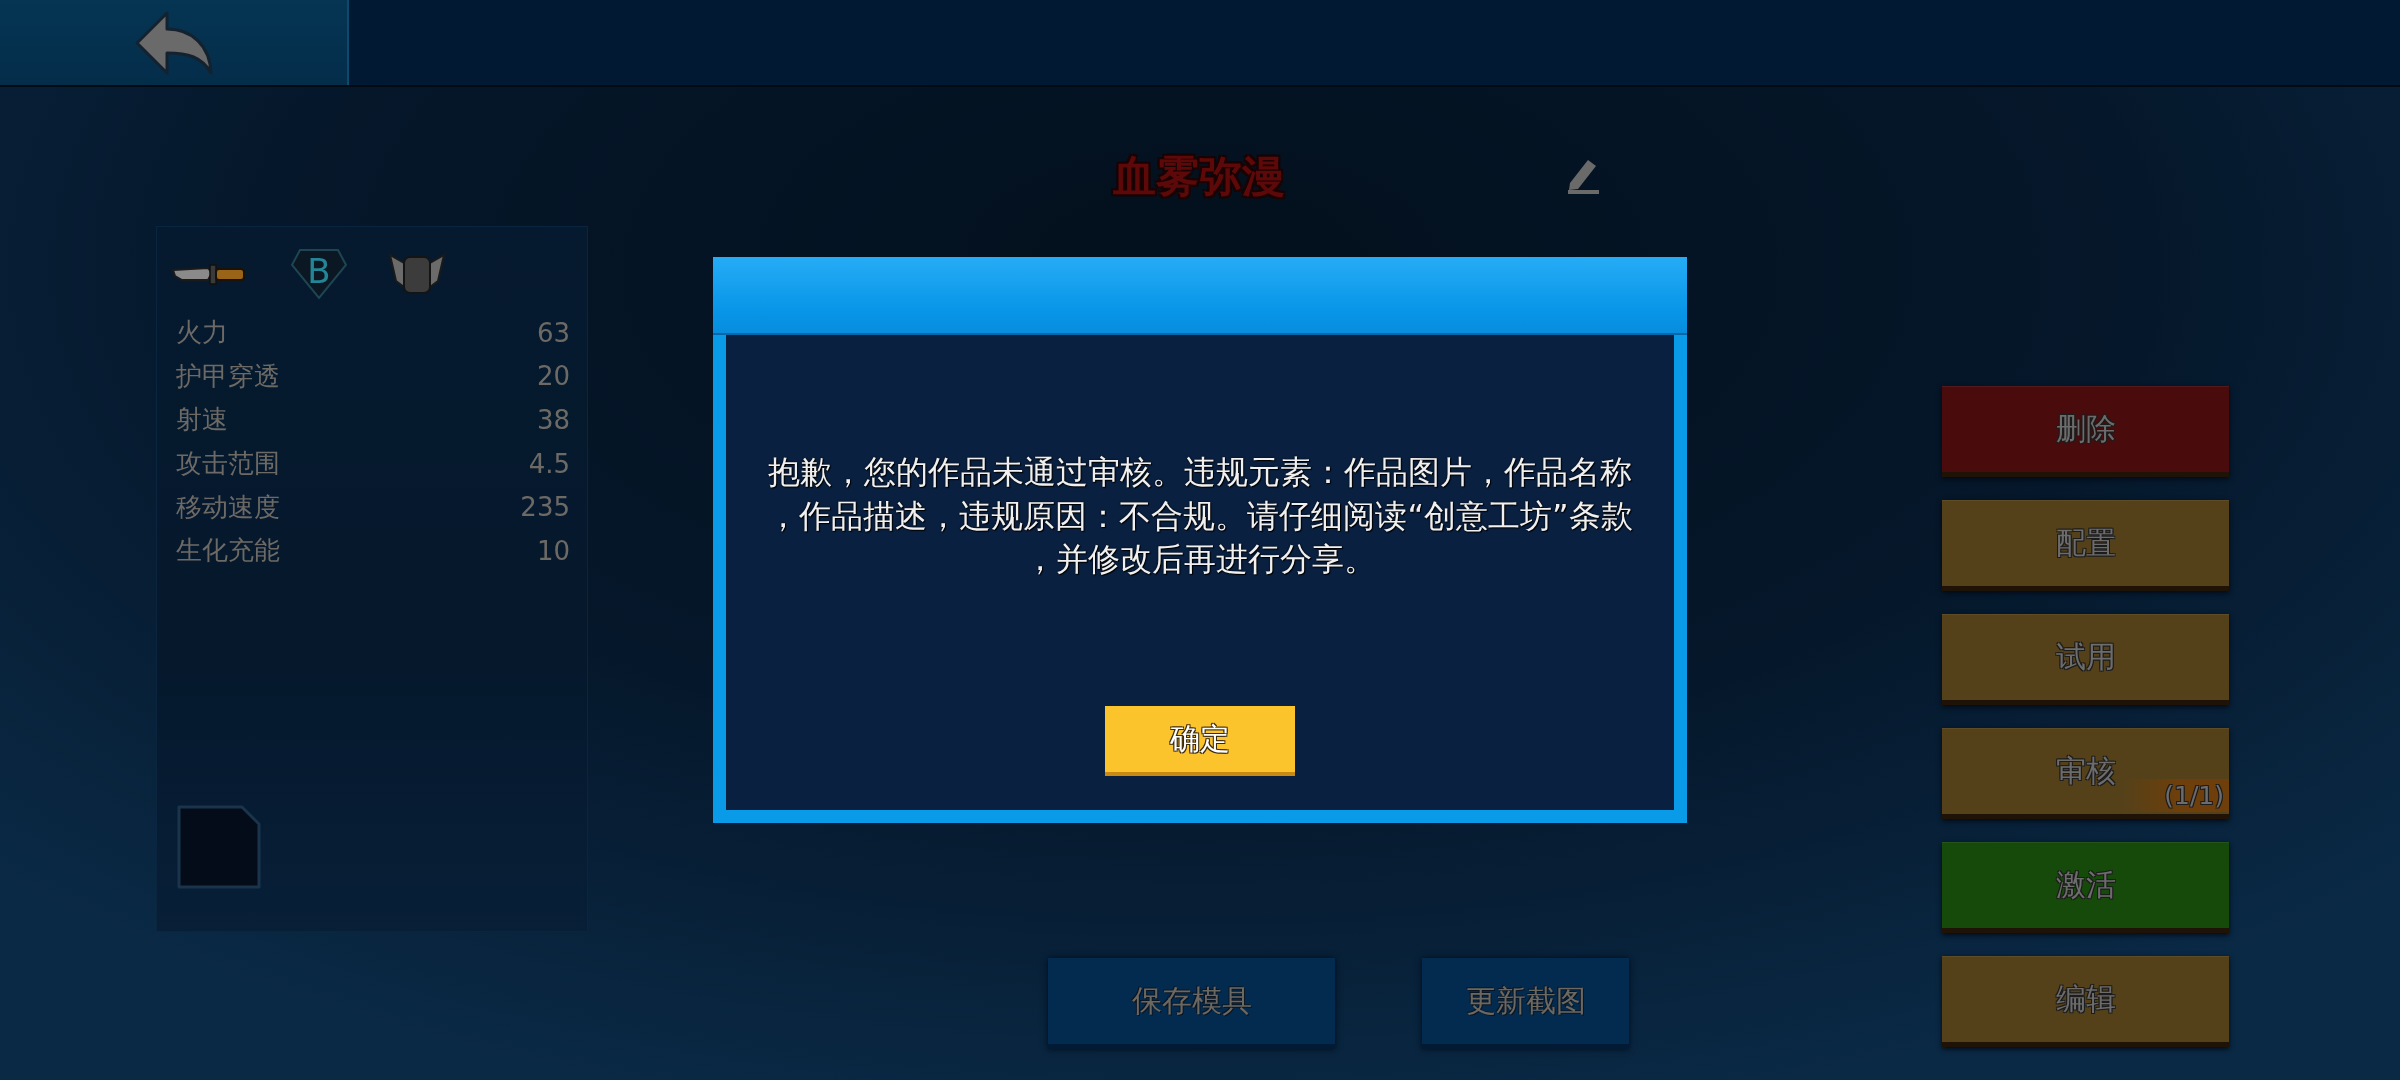 Image resolution: width=2400 pixels, height=1080 pixels. Describe the element at coordinates (228, 376) in the screenshot. I see `stat-label: 护甲穿透` at that location.